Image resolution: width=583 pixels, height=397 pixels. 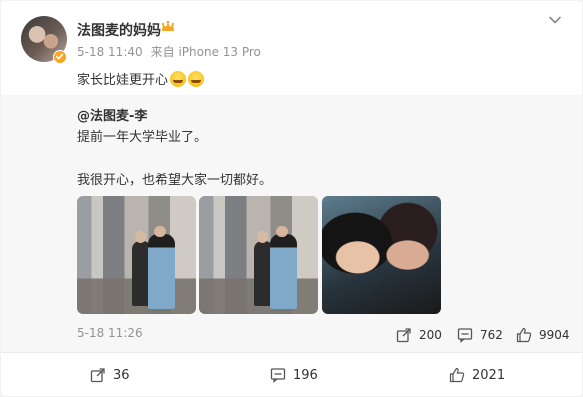 What do you see at coordinates (291, 352) in the screenshot?
I see `divider` at bounding box center [291, 352].